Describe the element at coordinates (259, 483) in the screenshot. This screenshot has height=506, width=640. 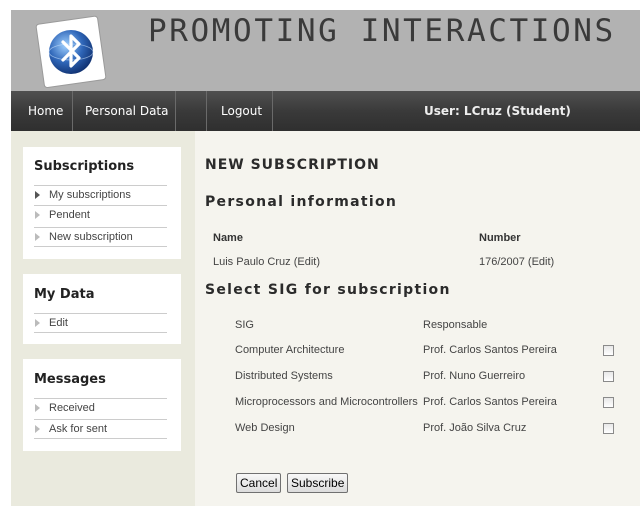
I see `cancel-button: Cancel` at that location.